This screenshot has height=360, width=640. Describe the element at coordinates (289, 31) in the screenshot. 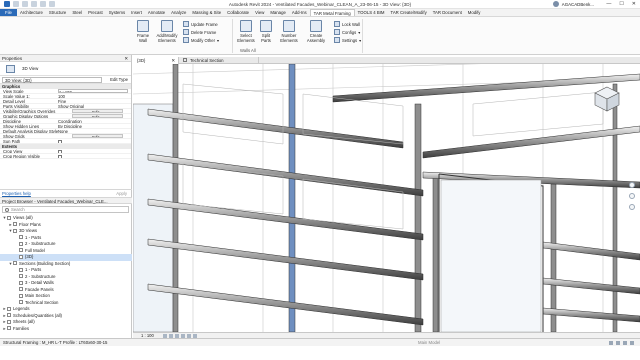

I see `number-elements-button: Number Elements` at that location.